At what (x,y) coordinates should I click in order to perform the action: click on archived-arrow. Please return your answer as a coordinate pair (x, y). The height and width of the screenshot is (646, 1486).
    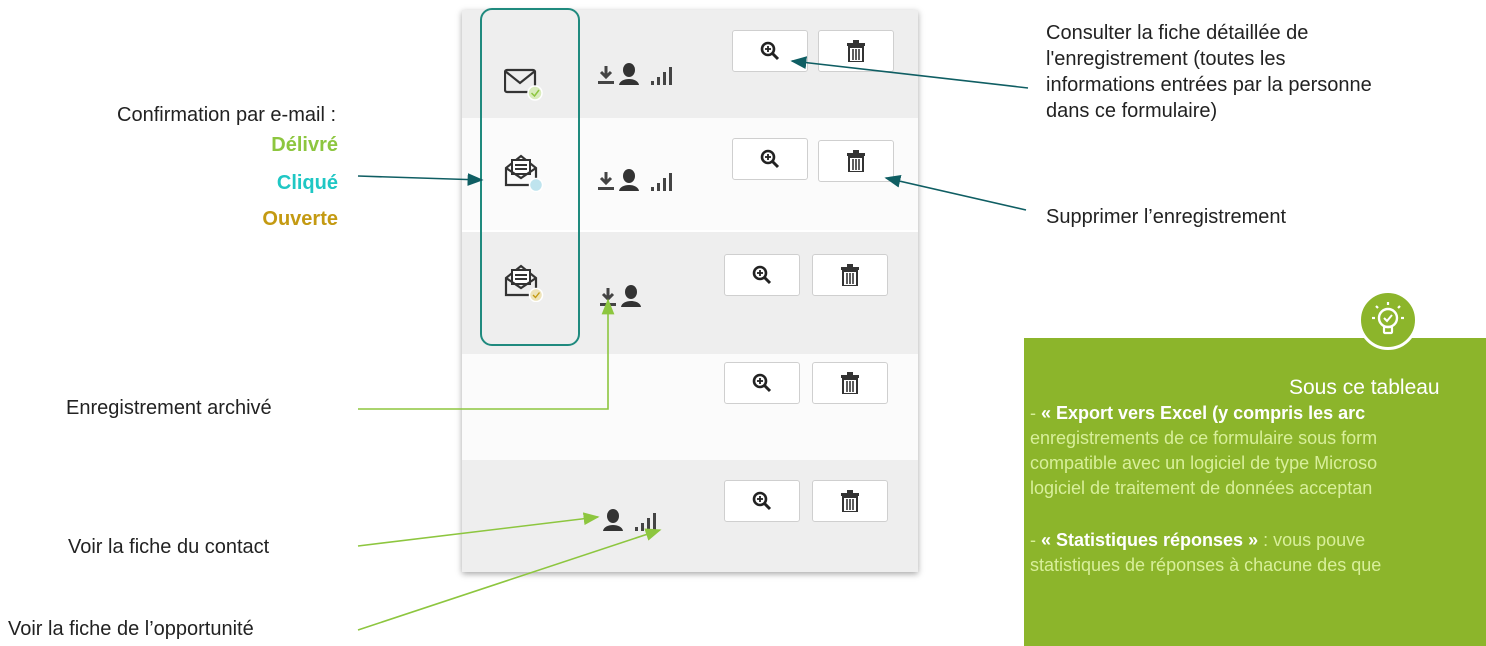
    Looking at the image, I should click on (486, 354).